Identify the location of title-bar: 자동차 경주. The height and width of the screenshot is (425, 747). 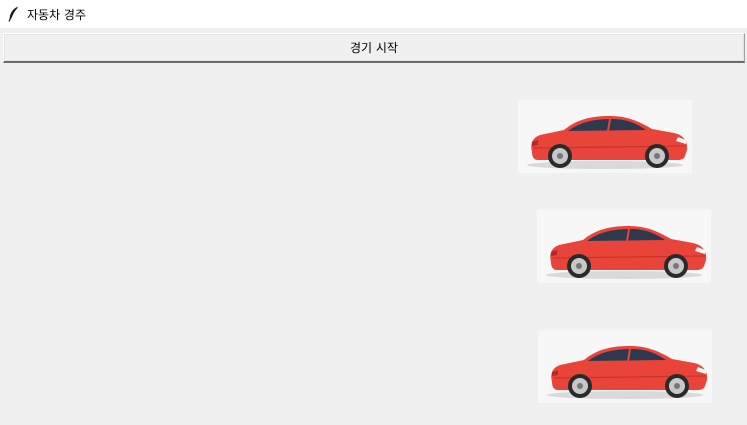
(373, 14).